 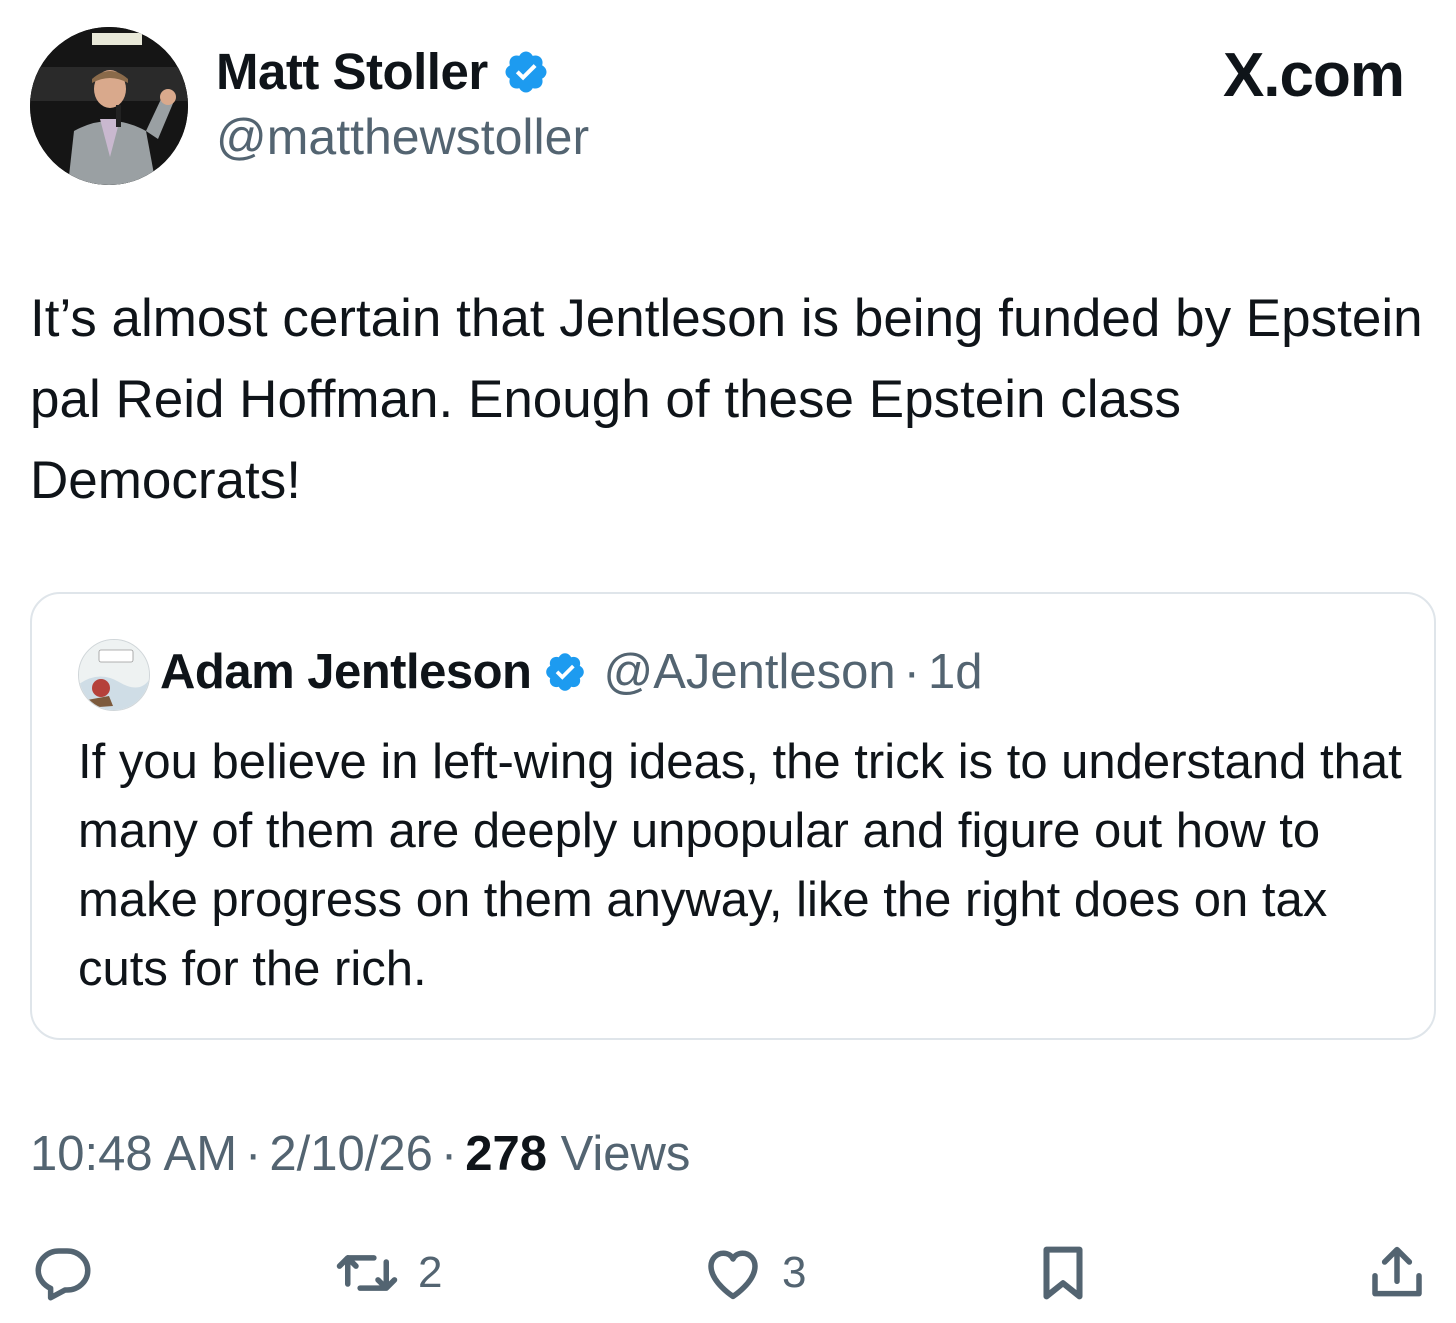 What do you see at coordinates (430, 1272) in the screenshot?
I see `retweet-count: 2` at bounding box center [430, 1272].